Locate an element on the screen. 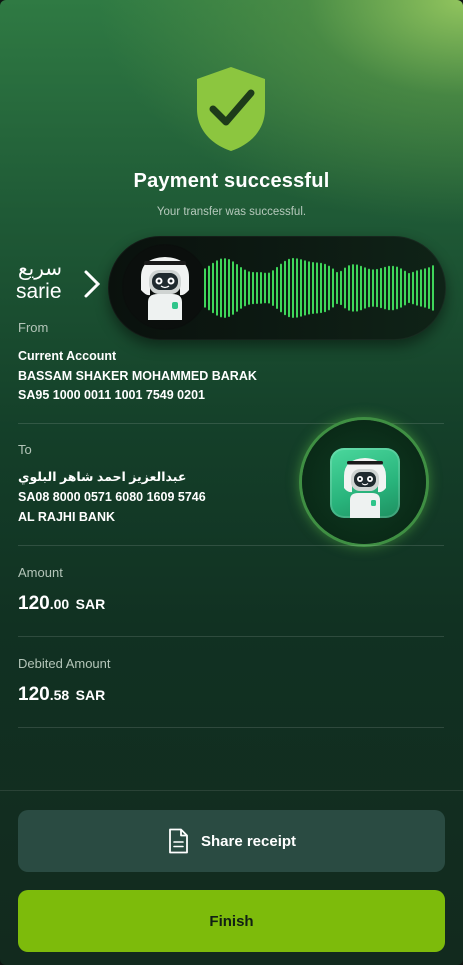 Image resolution: width=463 pixels, height=965 pixels. finish-label: Finish is located at coordinates (231, 921).